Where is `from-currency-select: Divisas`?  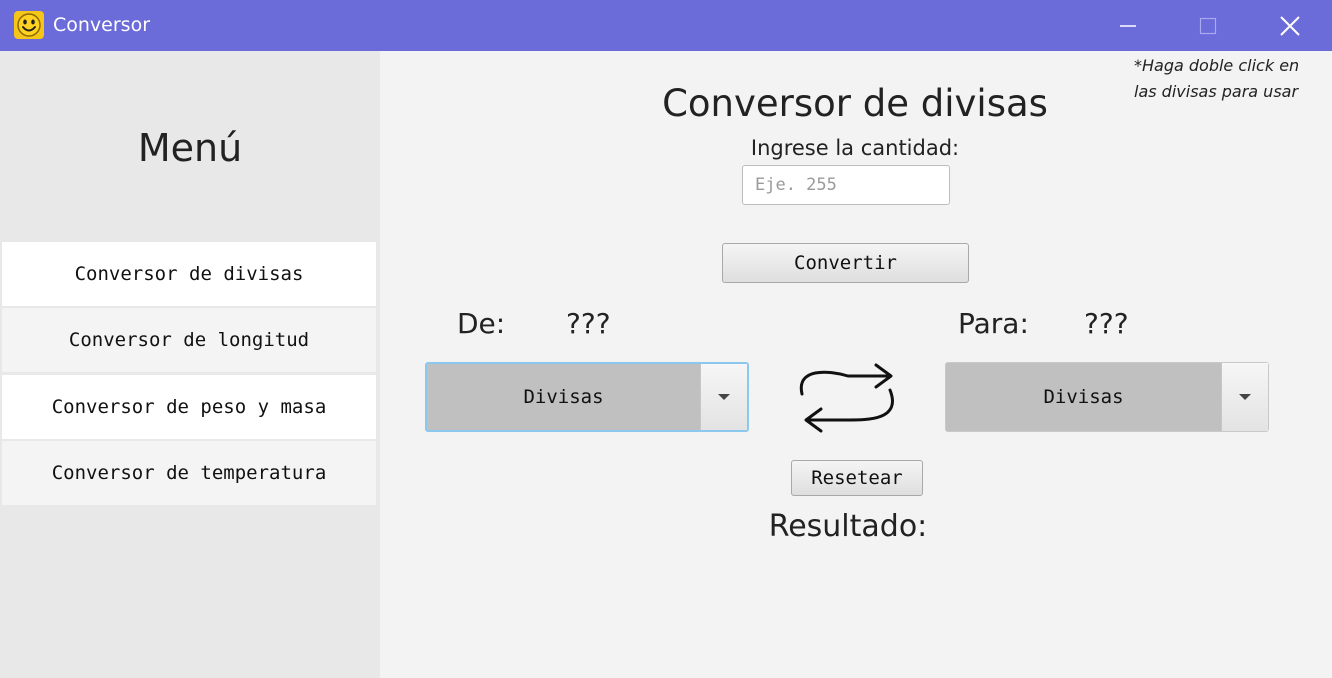 from-currency-select: Divisas is located at coordinates (587, 397).